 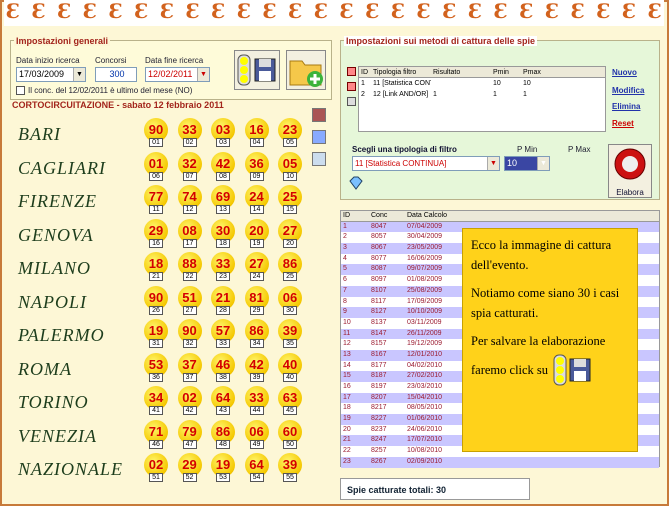 What do you see at coordinates (628, 90) in the screenshot?
I see `modify-link: Modifica` at bounding box center [628, 90].